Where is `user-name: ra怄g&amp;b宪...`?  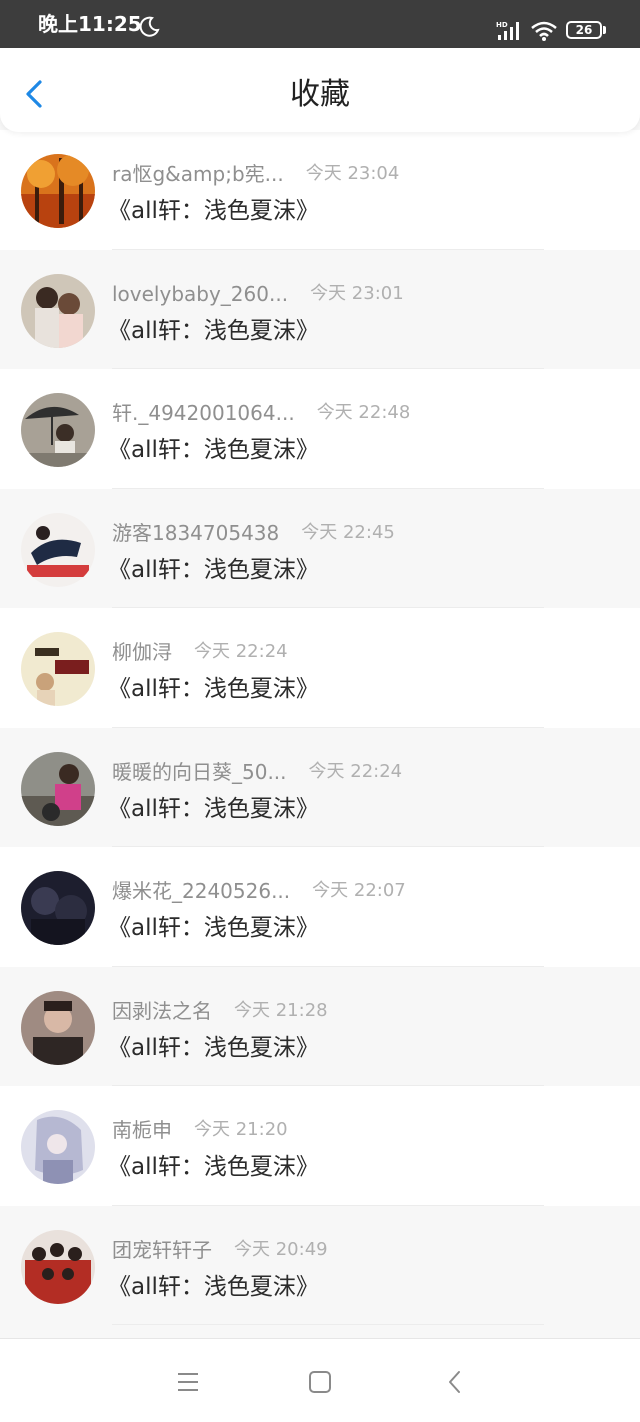 user-name: ra怄g&amp;b宪... is located at coordinates (198, 174).